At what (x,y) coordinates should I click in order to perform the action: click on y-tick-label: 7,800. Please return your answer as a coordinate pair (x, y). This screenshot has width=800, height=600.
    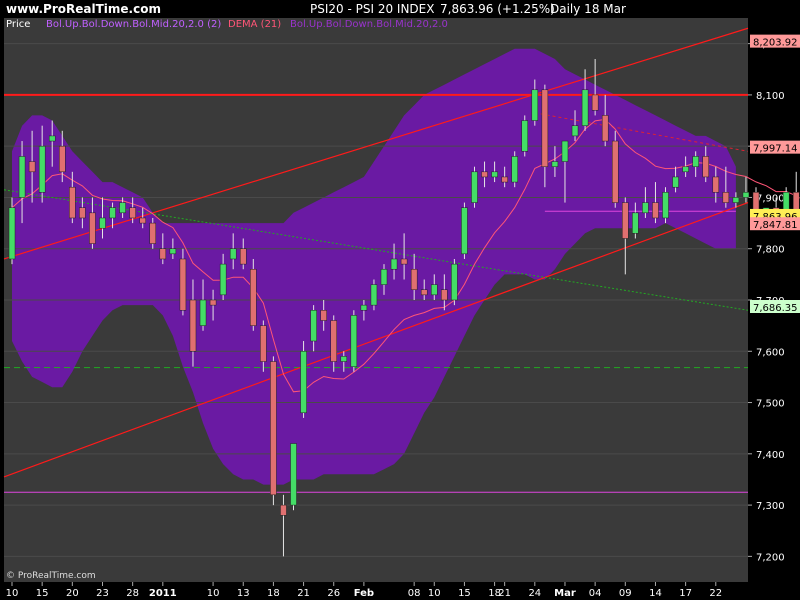
    Looking at the image, I should click on (770, 250).